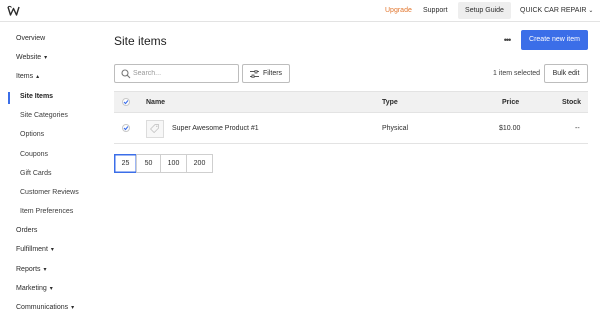  I want to click on product-thumbnail, so click(155, 129).